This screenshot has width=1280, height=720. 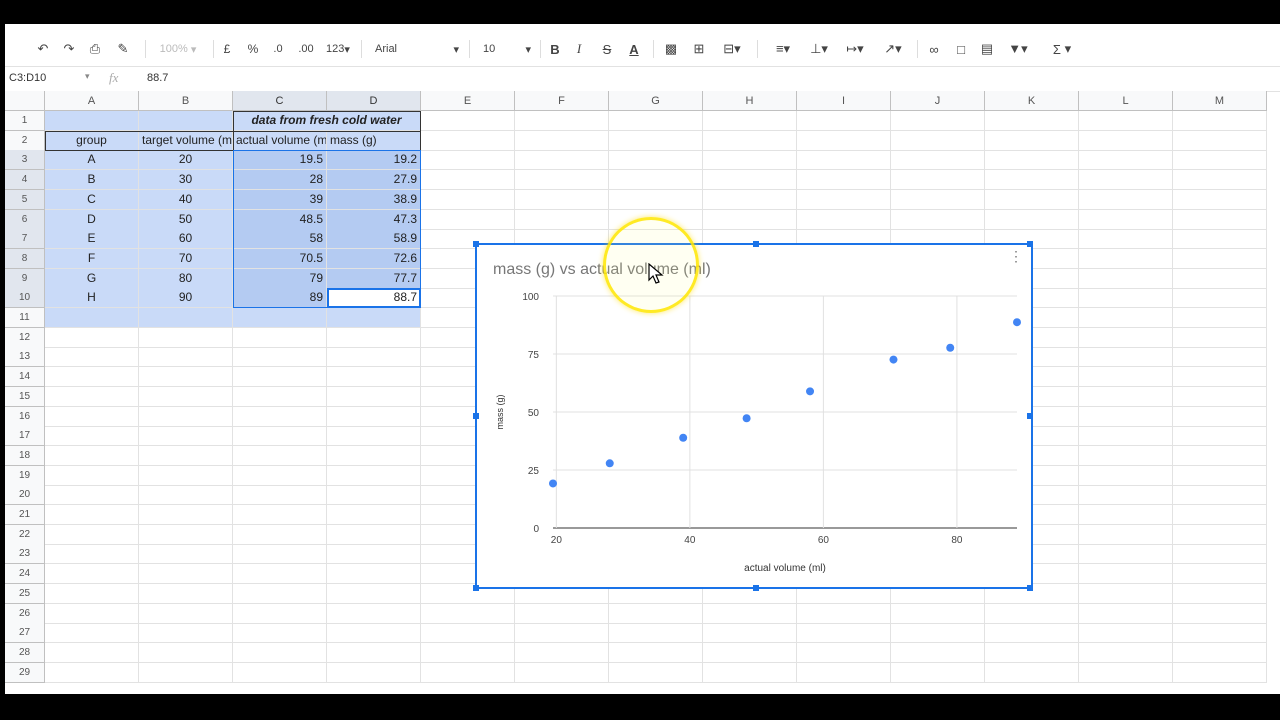 What do you see at coordinates (938, 101) in the screenshot?
I see `column-header-j: J` at bounding box center [938, 101].